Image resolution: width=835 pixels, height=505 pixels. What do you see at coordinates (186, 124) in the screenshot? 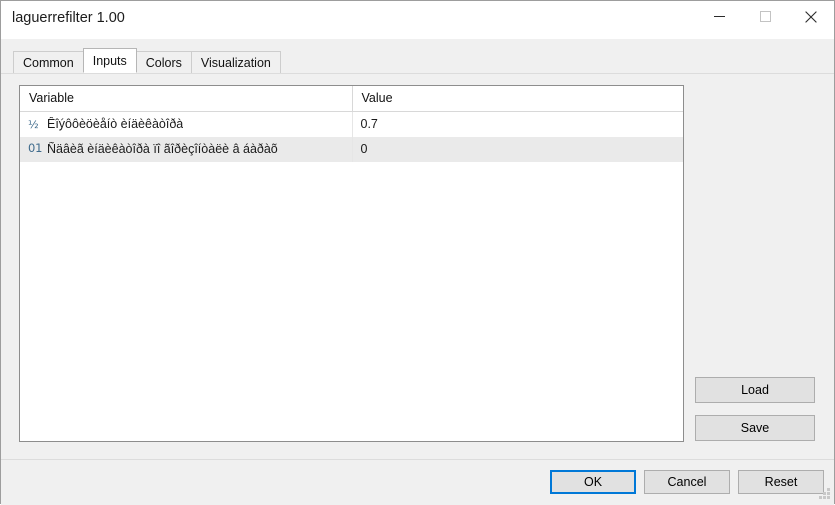
I see `cell-variable: ½ Êîýôôèöèåíò èíäèêàòîðà` at bounding box center [186, 124].